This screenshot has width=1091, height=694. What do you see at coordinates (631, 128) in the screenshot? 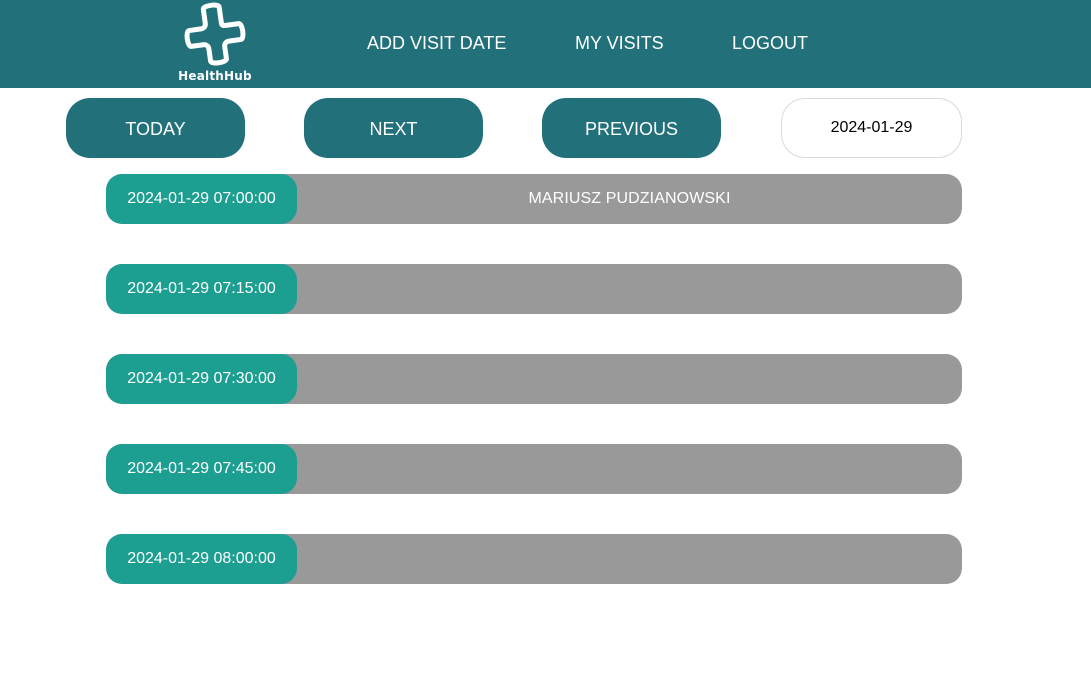
I see `previous-button: PREVIOUS` at bounding box center [631, 128].